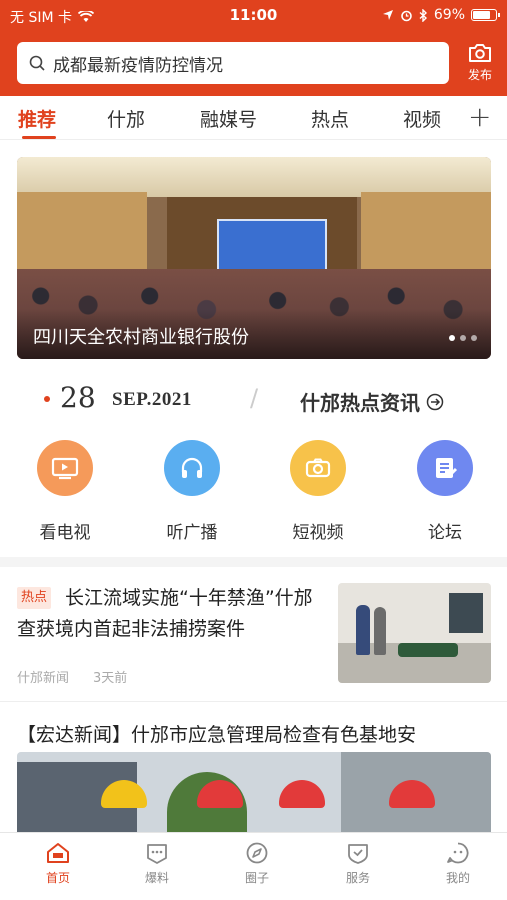 Image resolution: width=507 pixels, height=900 pixels. What do you see at coordinates (228, 118) in the screenshot?
I see `tab-media: 融媒号` at bounding box center [228, 118].